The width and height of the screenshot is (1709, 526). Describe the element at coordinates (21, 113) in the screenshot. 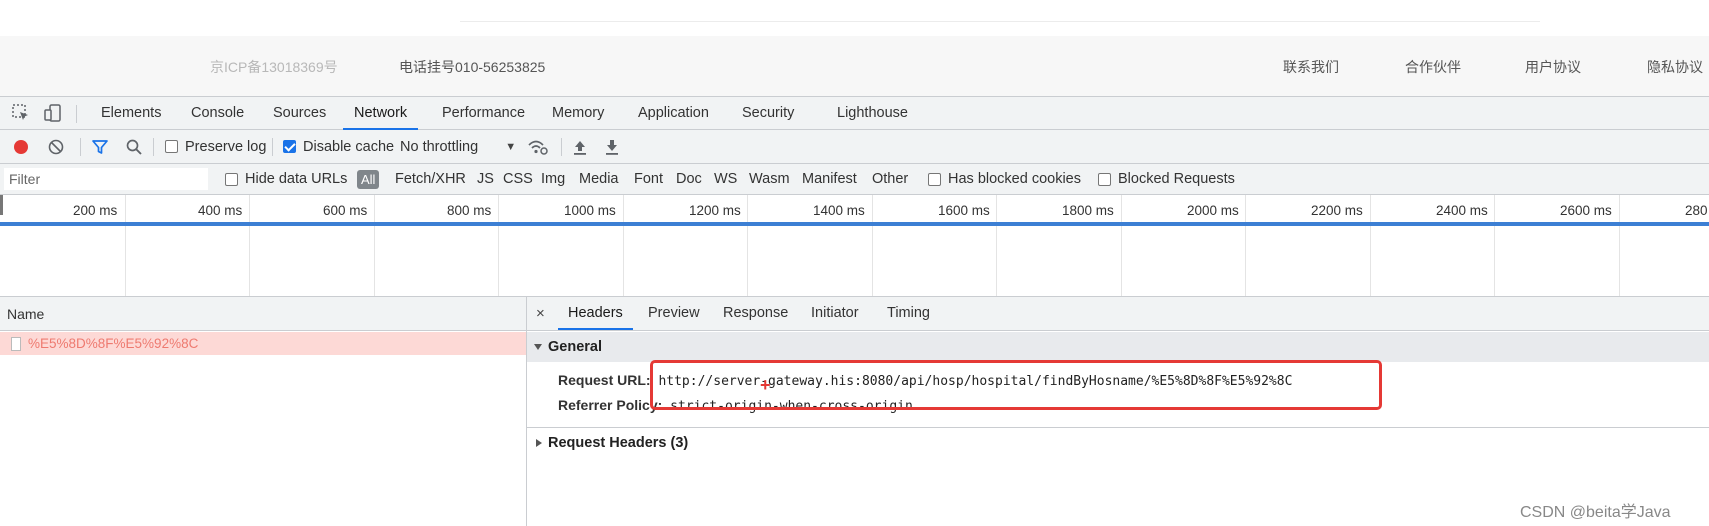

I see `inspect-element-icon` at that location.